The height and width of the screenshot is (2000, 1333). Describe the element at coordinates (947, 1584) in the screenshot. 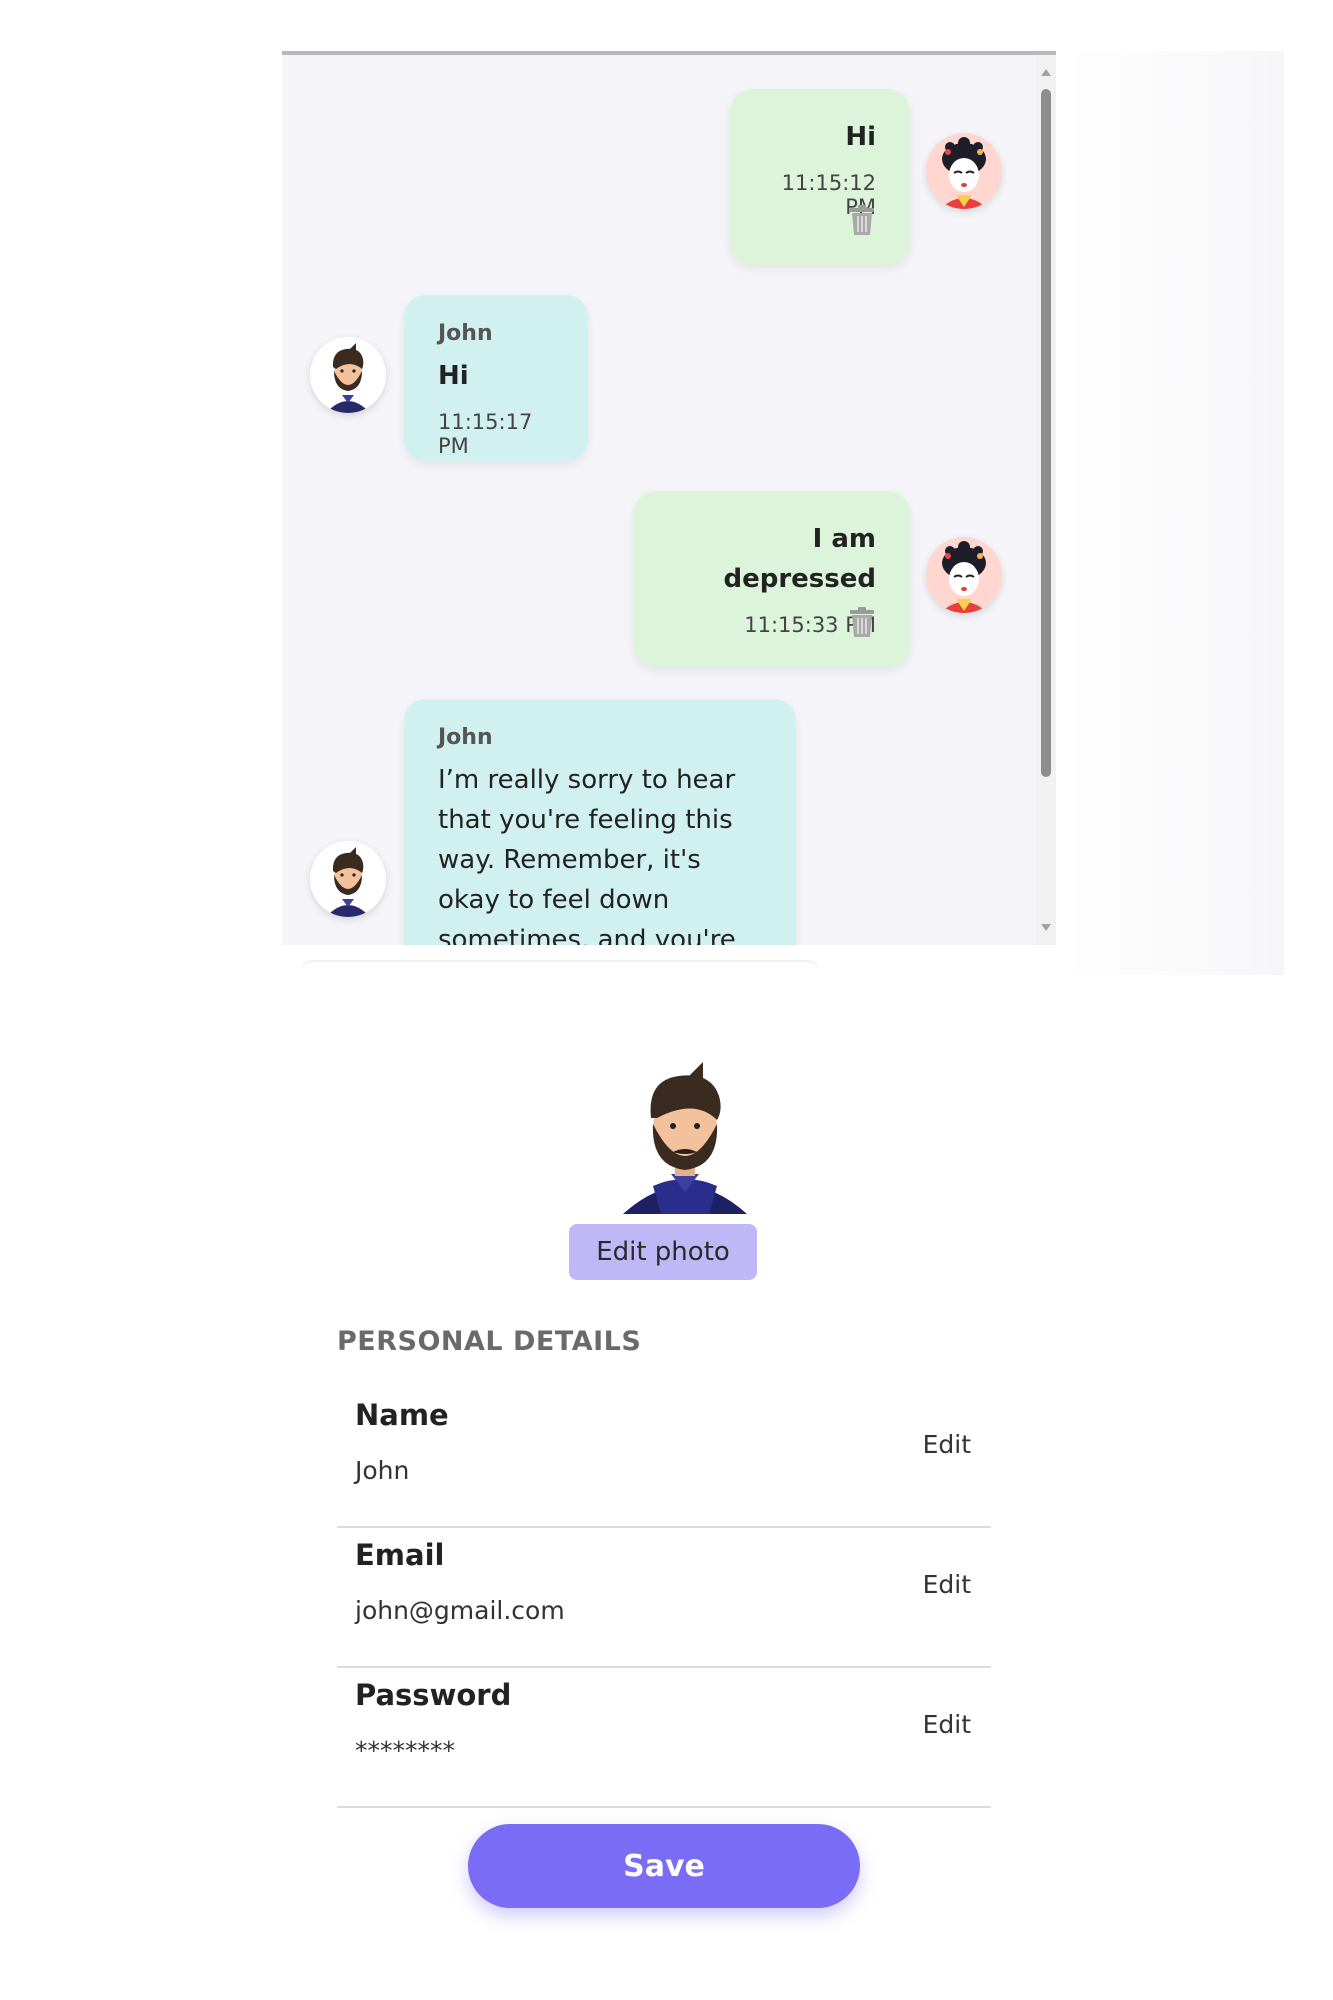

I see `edit-email-link: Edit` at that location.